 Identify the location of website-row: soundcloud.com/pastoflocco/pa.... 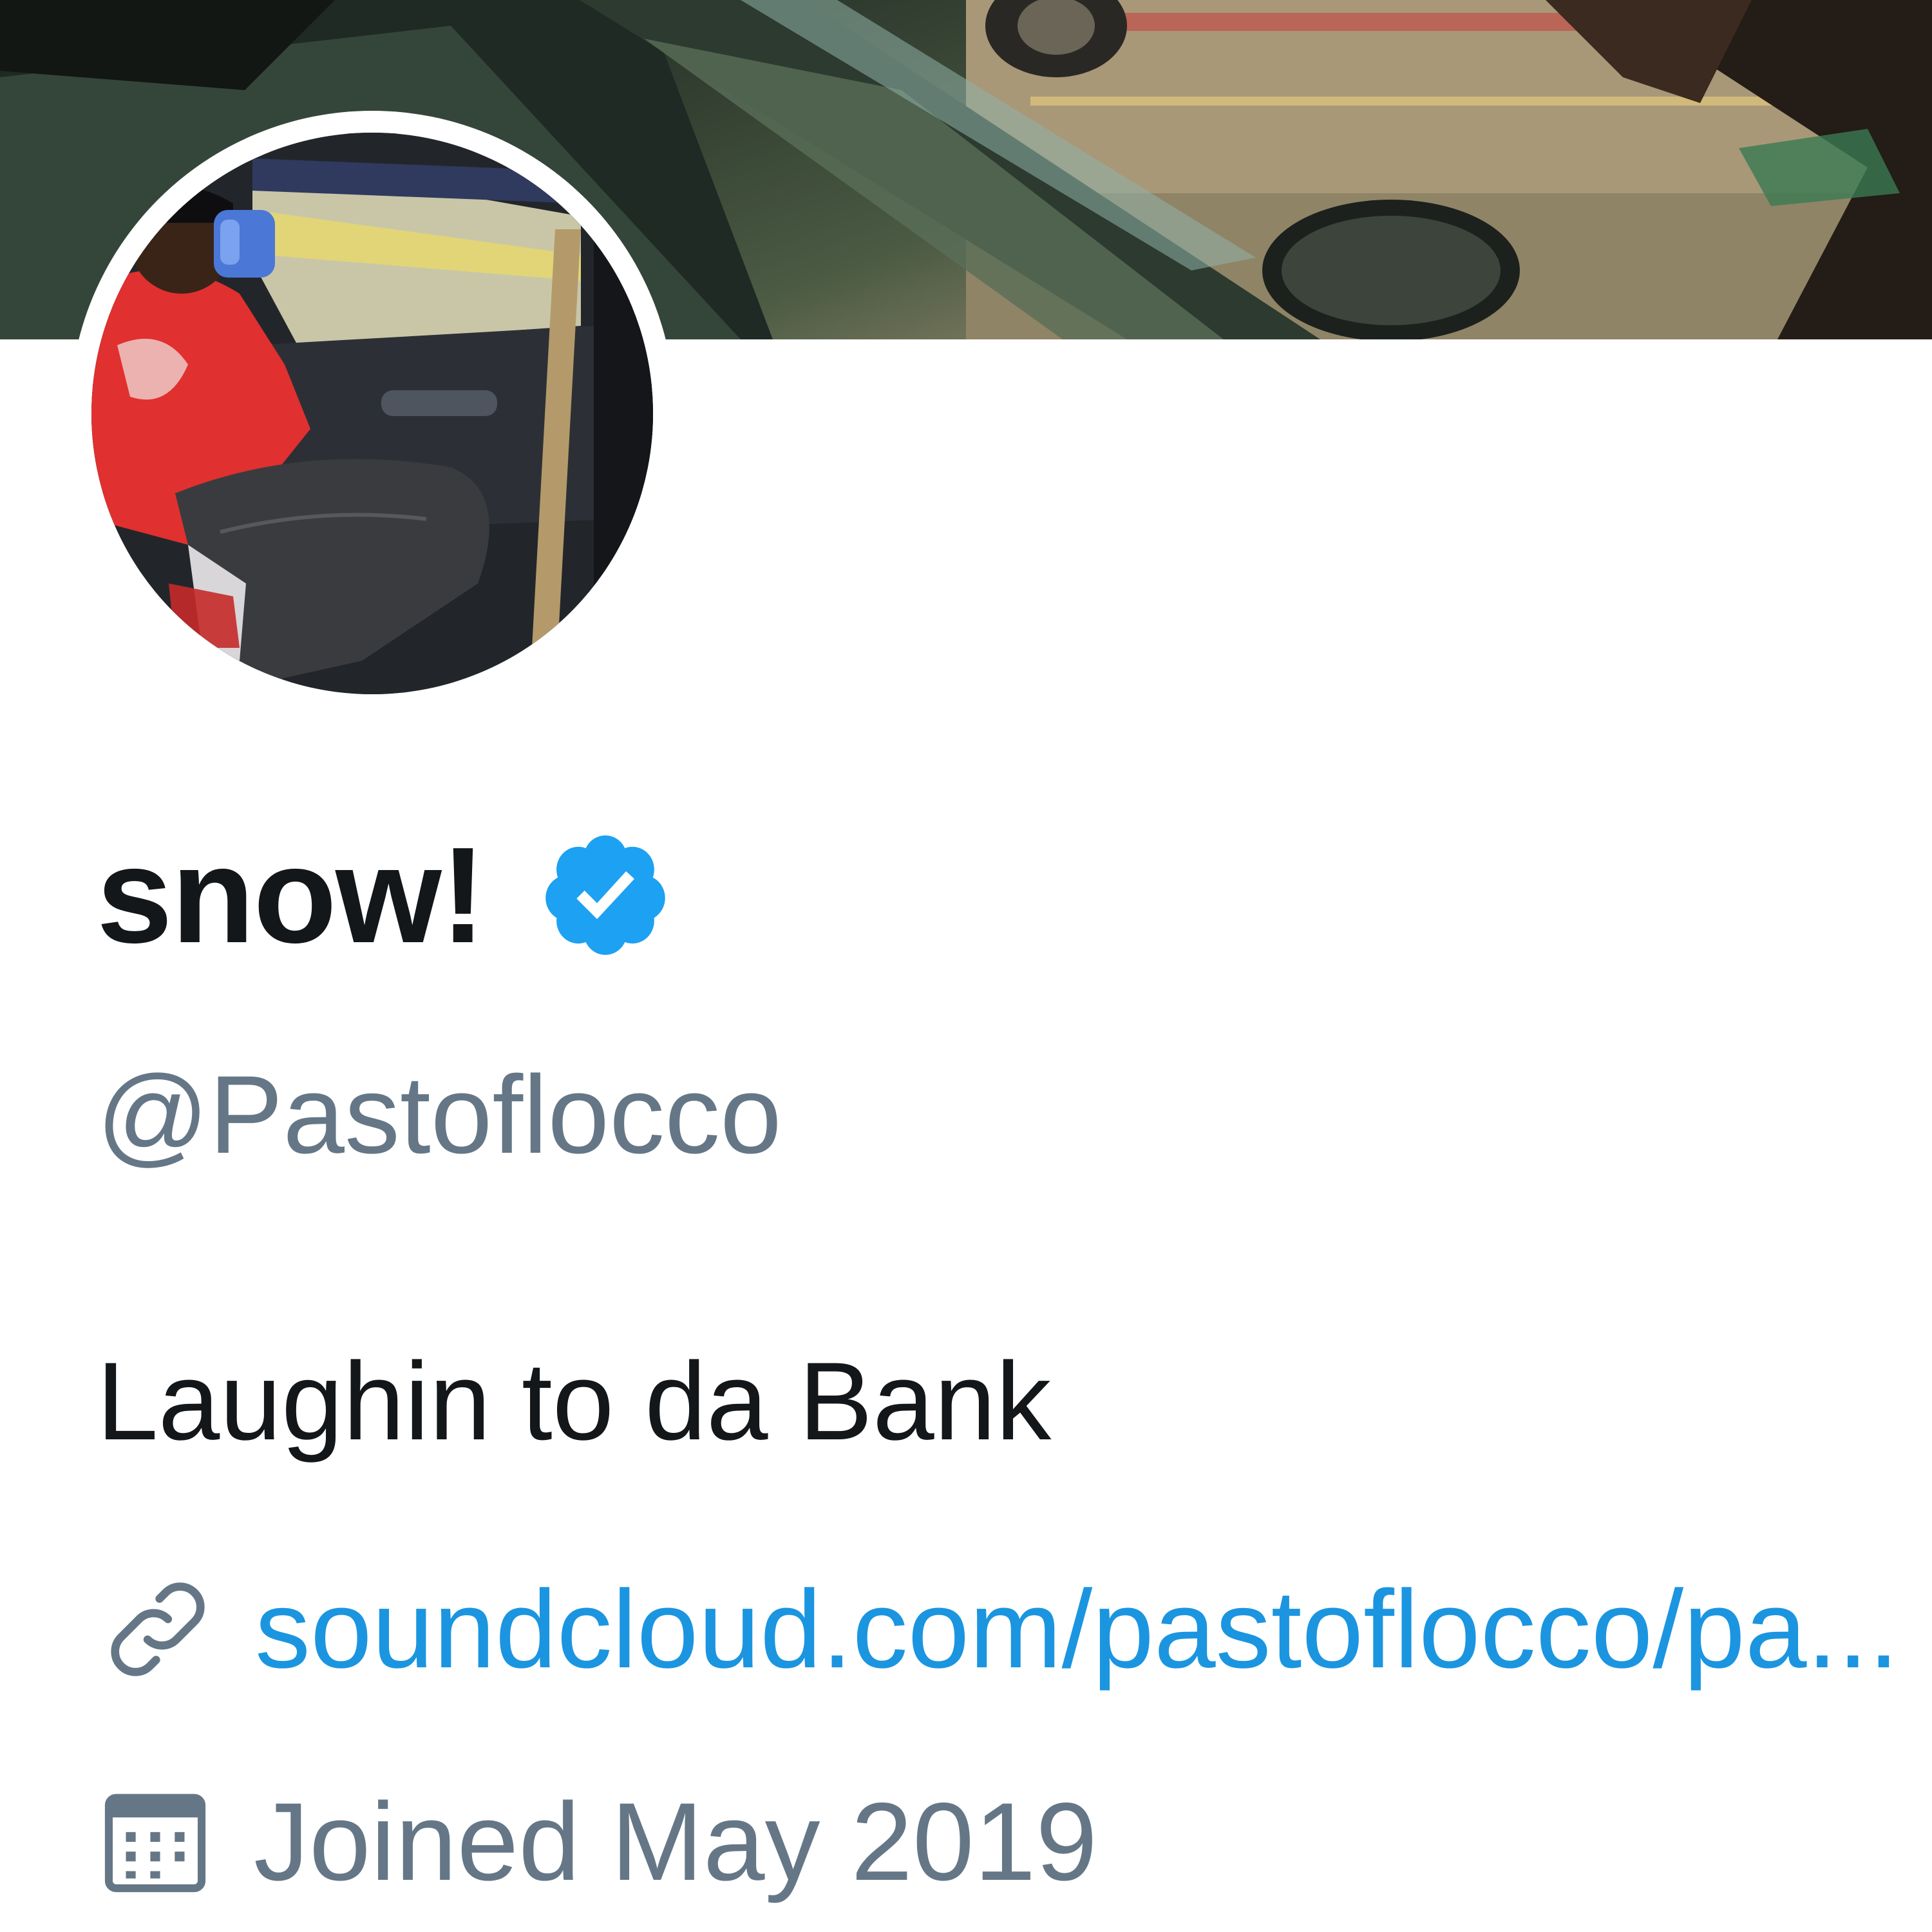
(998, 1630).